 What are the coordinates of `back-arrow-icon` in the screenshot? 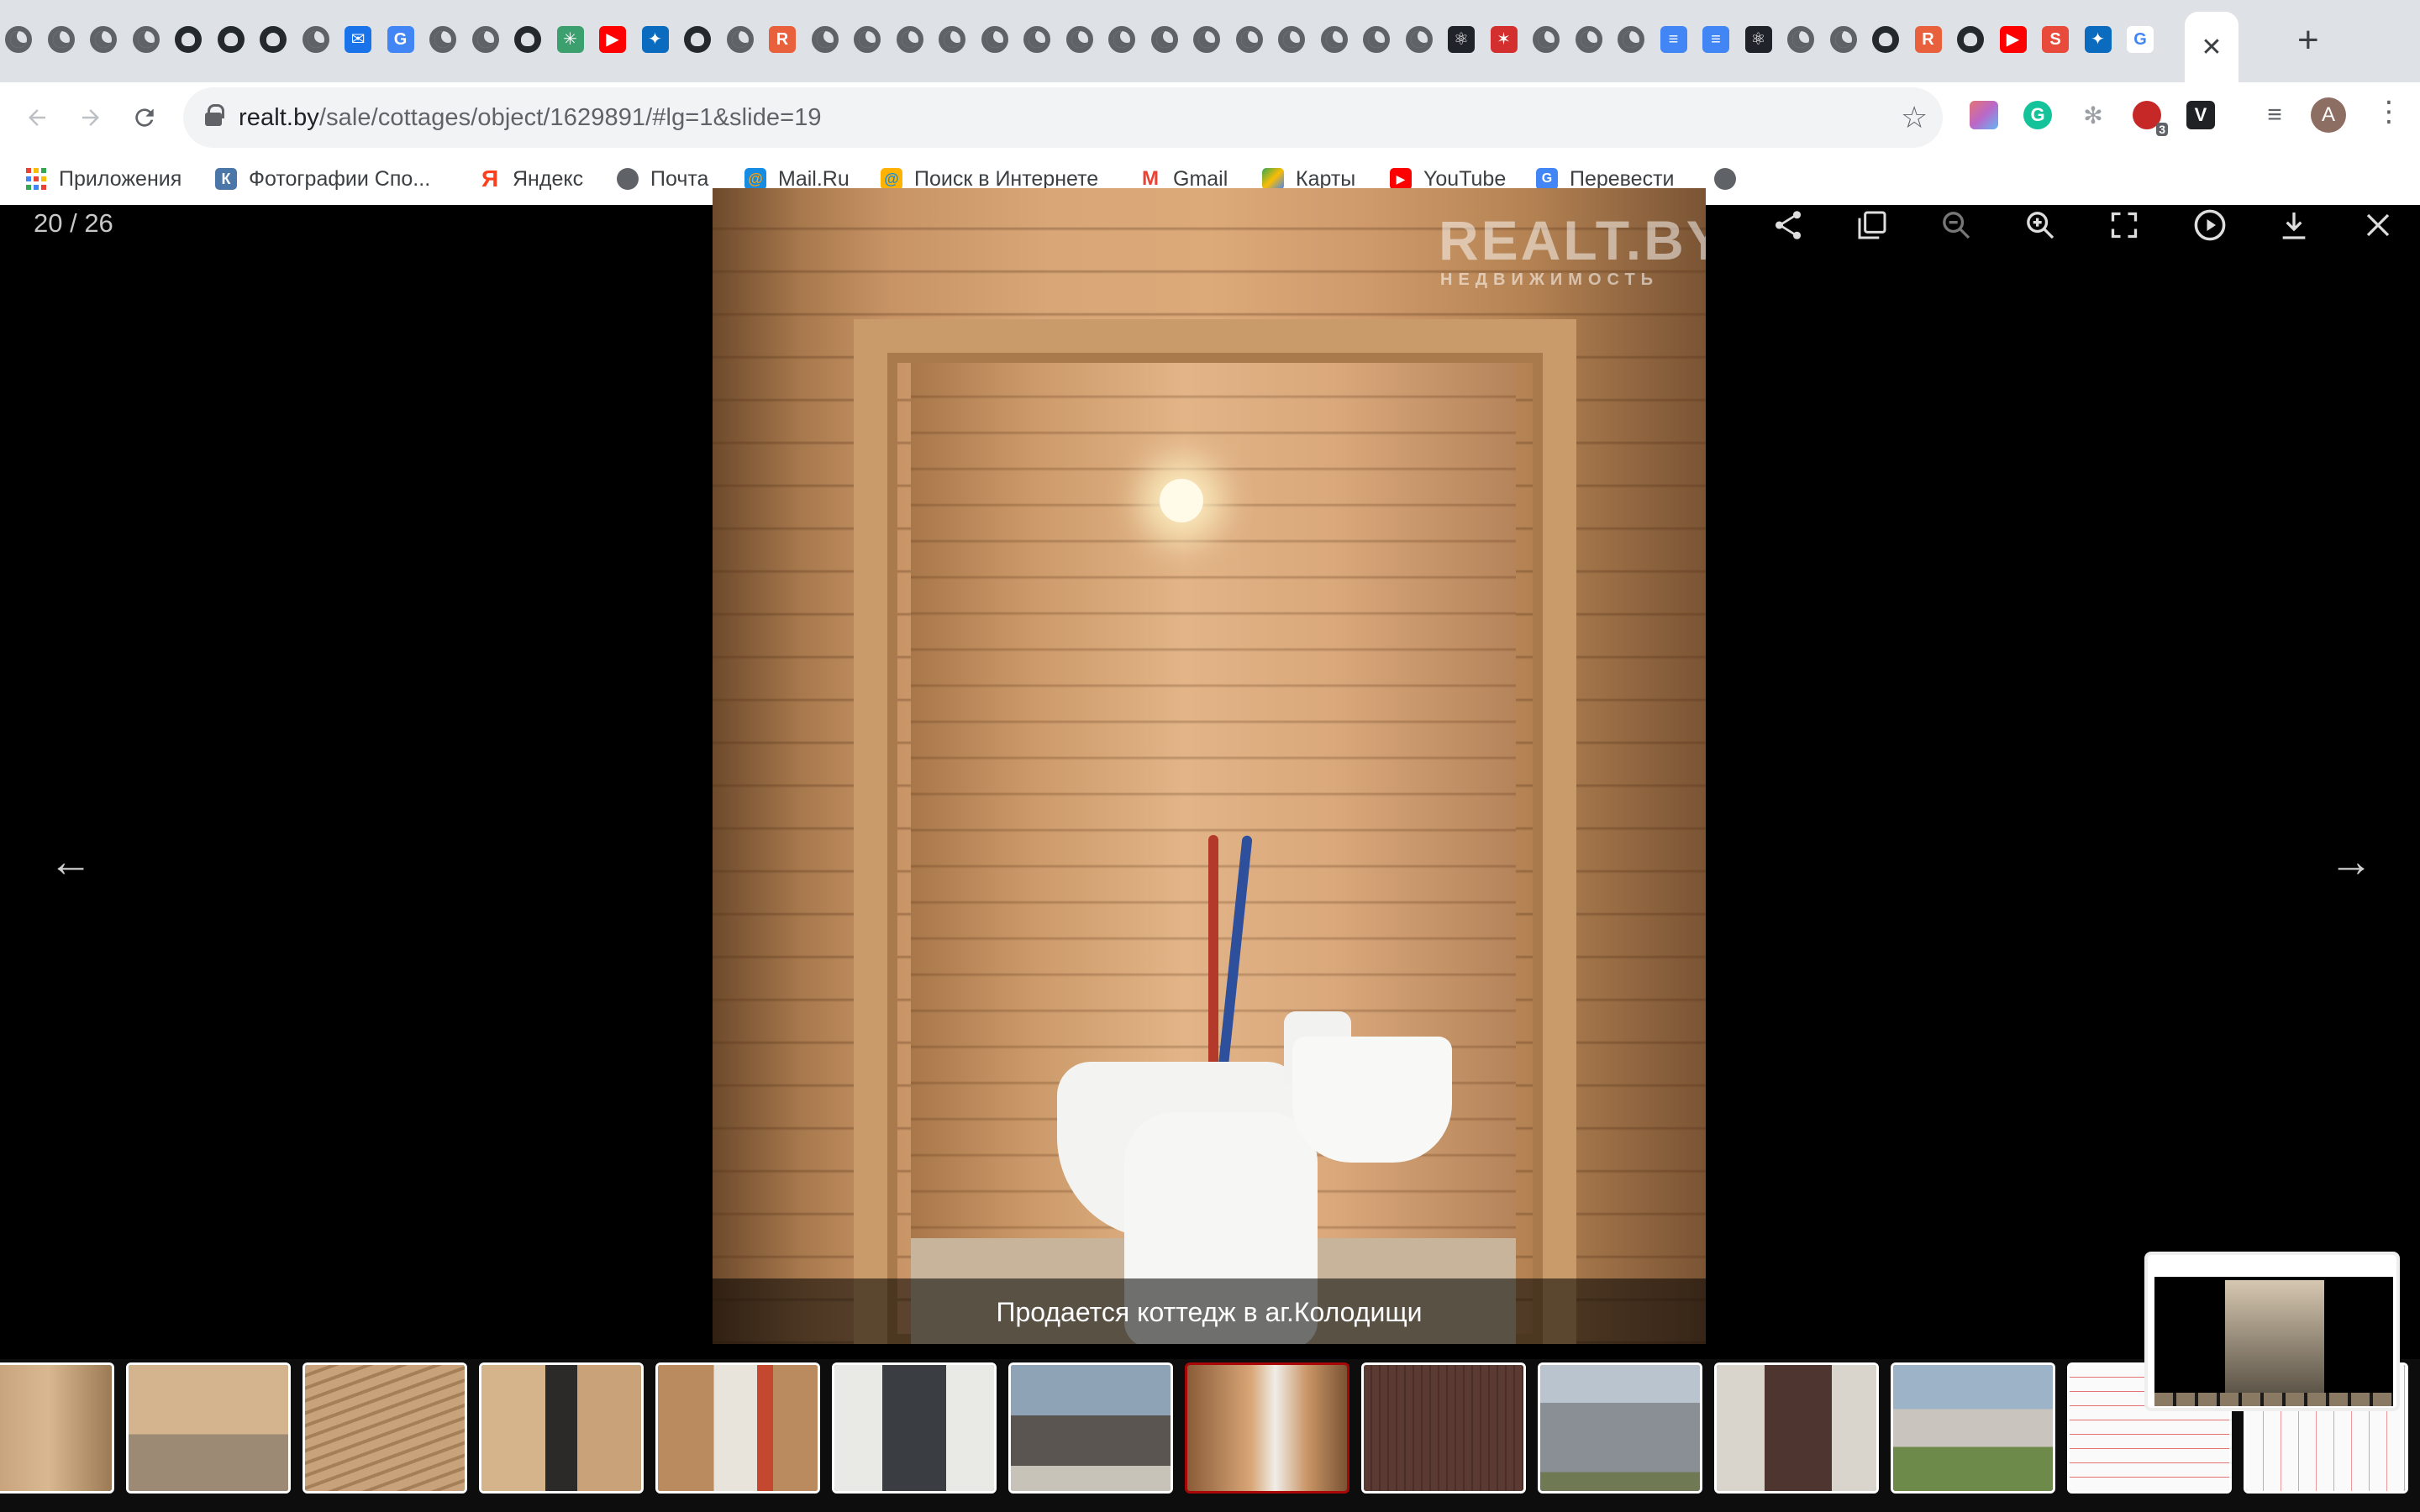 It's located at (37, 117).